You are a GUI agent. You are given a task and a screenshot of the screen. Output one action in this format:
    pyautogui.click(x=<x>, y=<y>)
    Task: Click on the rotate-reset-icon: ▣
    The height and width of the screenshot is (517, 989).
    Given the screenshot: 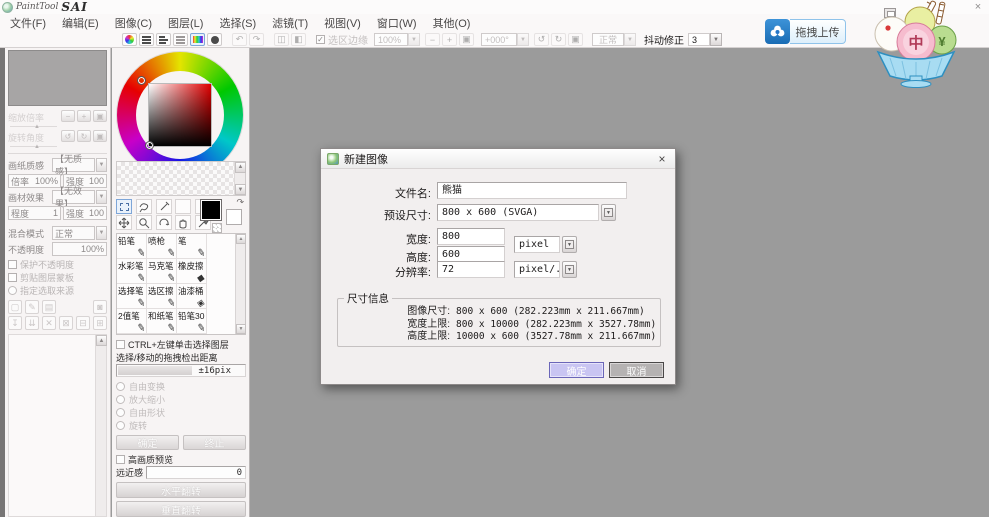 What is the action you would take?
    pyautogui.click(x=575, y=39)
    